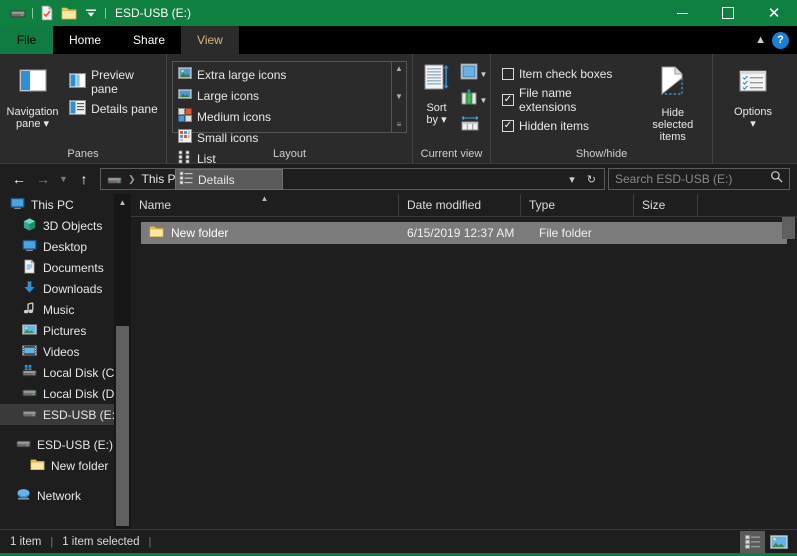  I want to click on chevron-up-icon: ▲, so click(760, 40).